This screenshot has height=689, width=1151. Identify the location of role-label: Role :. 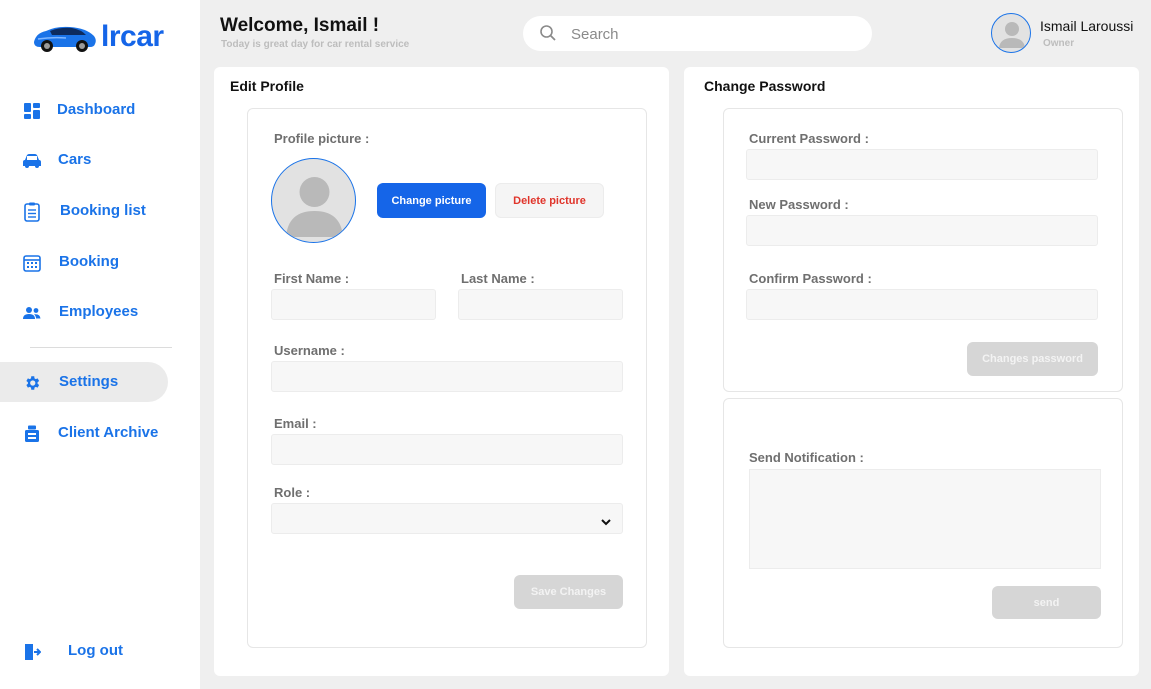
(292, 492).